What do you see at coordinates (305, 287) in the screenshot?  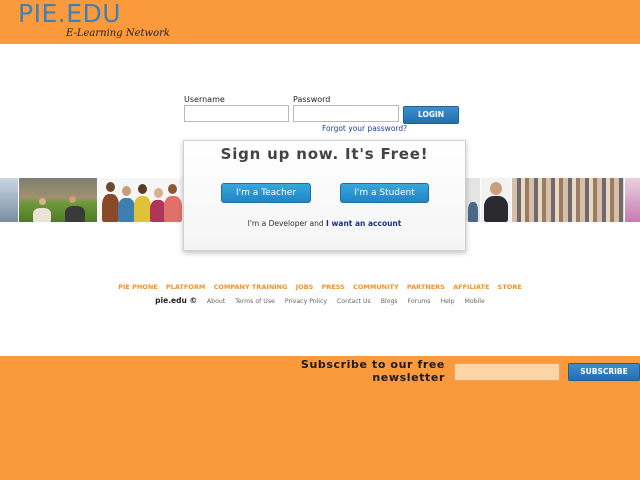 I see `nav-jobs: JOBS` at bounding box center [305, 287].